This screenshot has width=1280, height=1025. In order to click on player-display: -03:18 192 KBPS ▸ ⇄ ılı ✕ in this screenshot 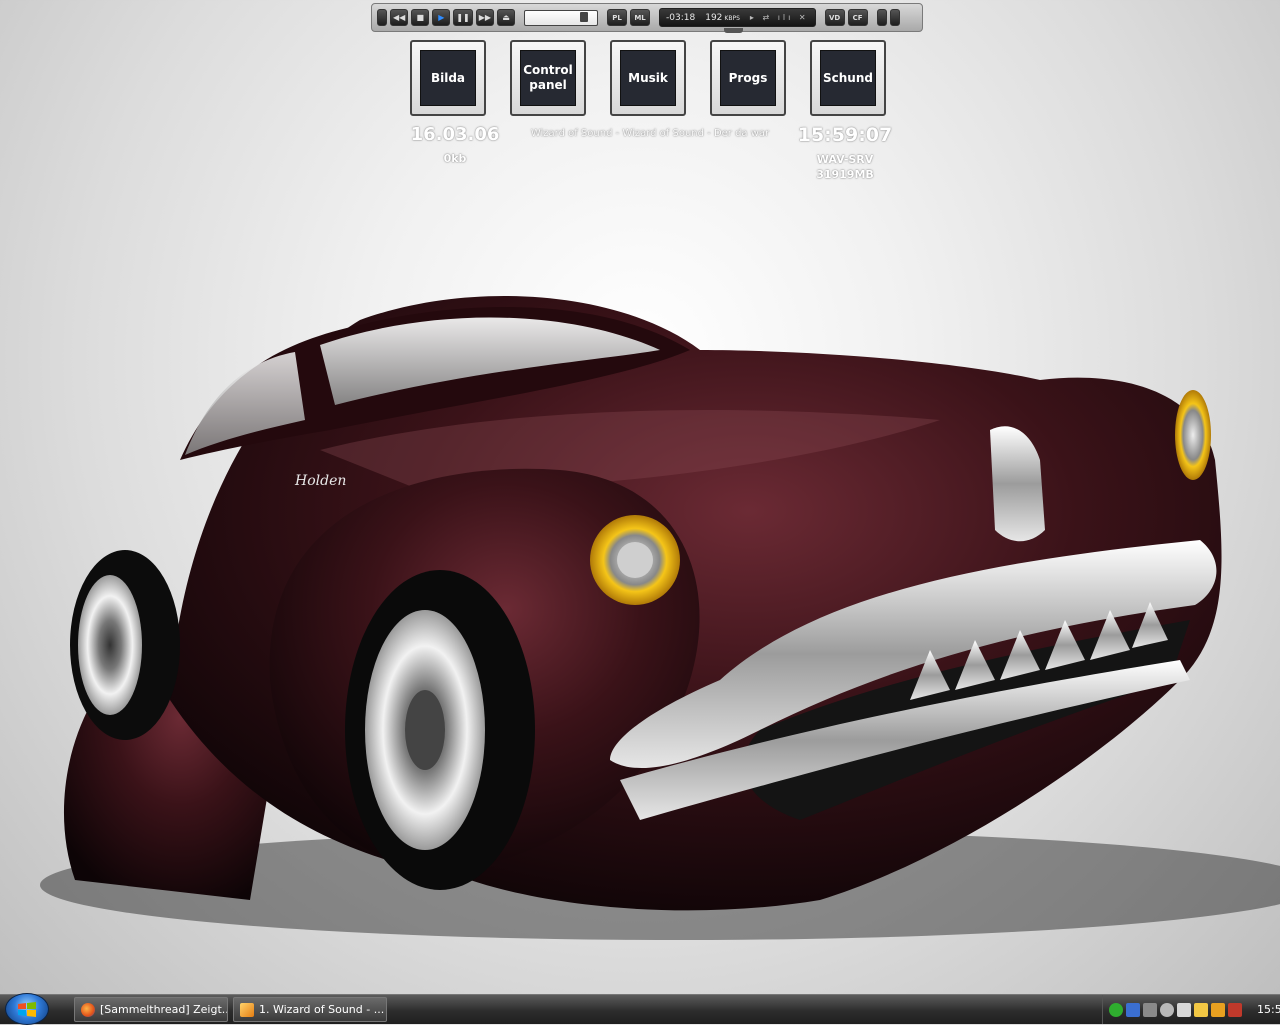, I will do `click(737, 17)`.